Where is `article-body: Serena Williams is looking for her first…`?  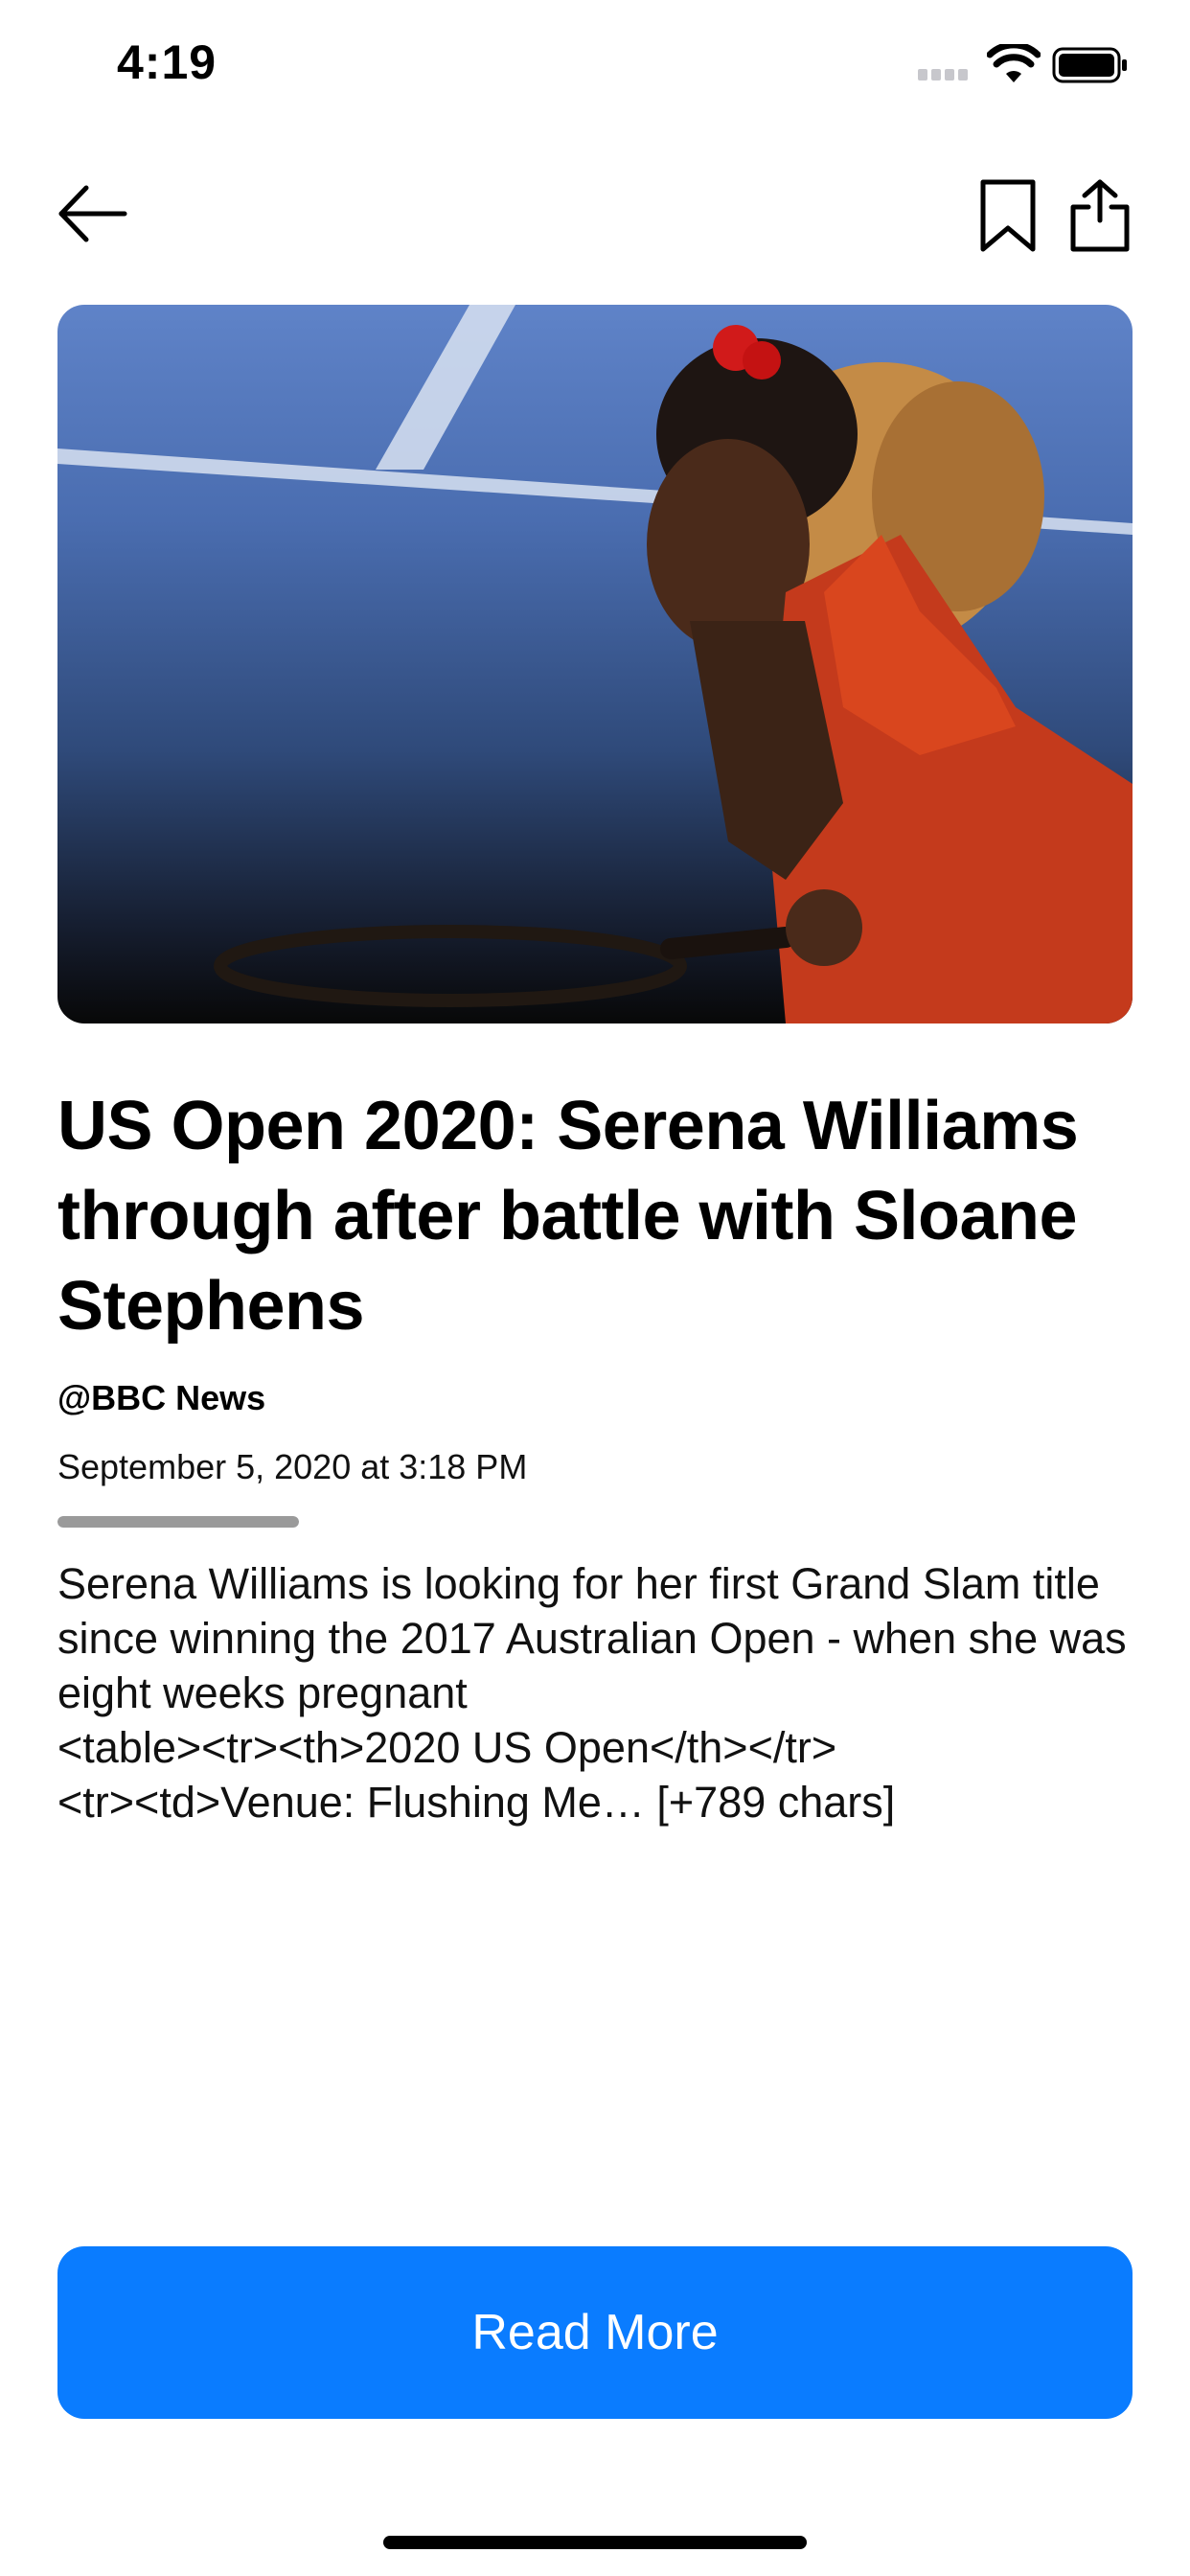 article-body: Serena Williams is looking for her first… is located at coordinates (592, 1693).